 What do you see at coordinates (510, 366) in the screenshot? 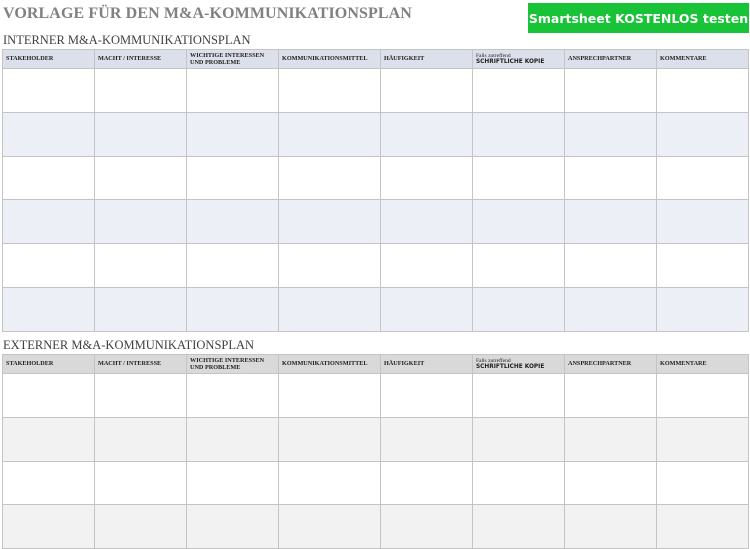
I see `copy-label: SCHRIFTLICHE KOPIE` at bounding box center [510, 366].